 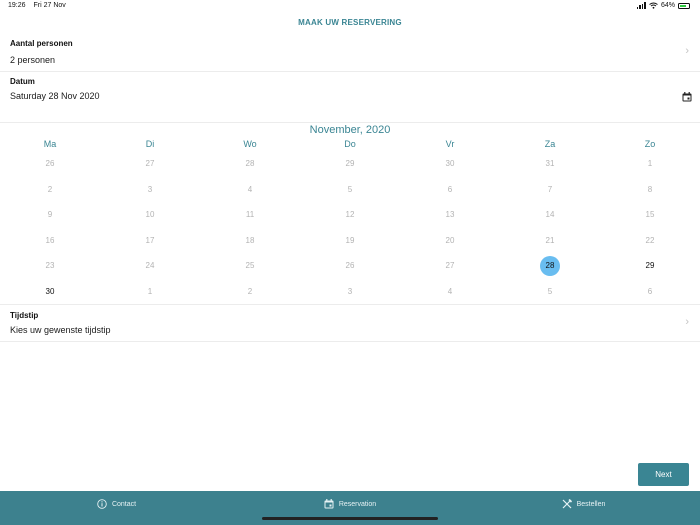 What do you see at coordinates (50, 215) in the screenshot?
I see `calendar-day: 9` at bounding box center [50, 215].